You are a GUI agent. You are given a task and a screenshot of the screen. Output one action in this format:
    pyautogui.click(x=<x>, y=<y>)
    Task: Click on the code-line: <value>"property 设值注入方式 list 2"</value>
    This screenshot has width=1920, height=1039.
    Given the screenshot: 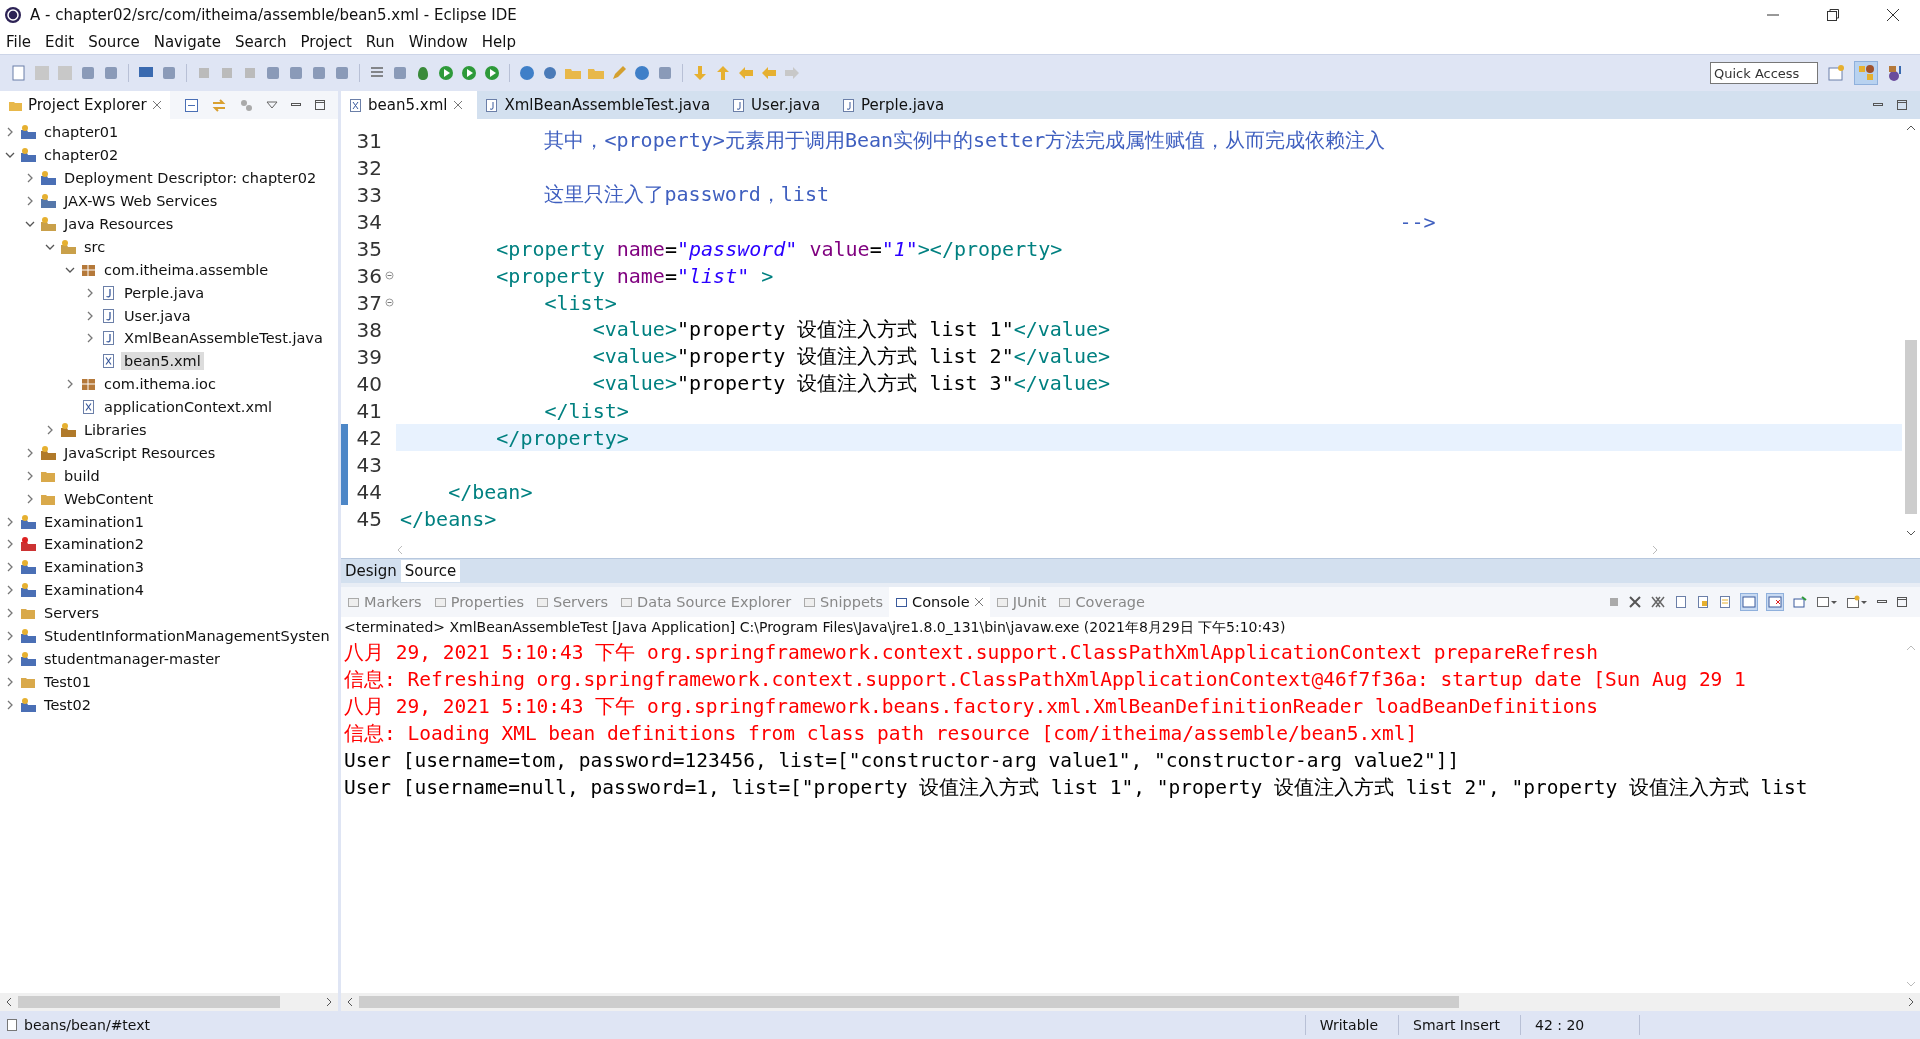 What is the action you would take?
    pyautogui.click(x=851, y=356)
    